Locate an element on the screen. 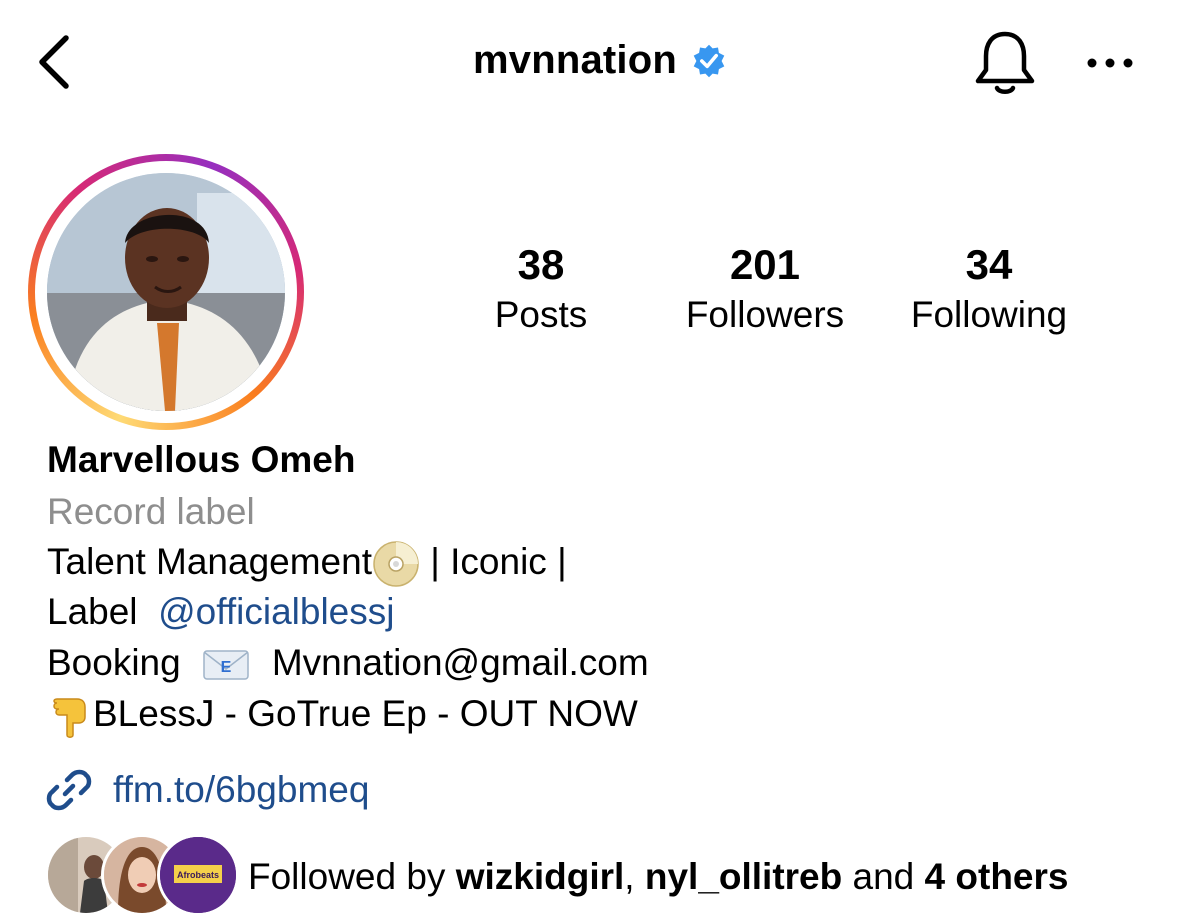  stat-following: 34 Following is located at coordinates (989, 288).